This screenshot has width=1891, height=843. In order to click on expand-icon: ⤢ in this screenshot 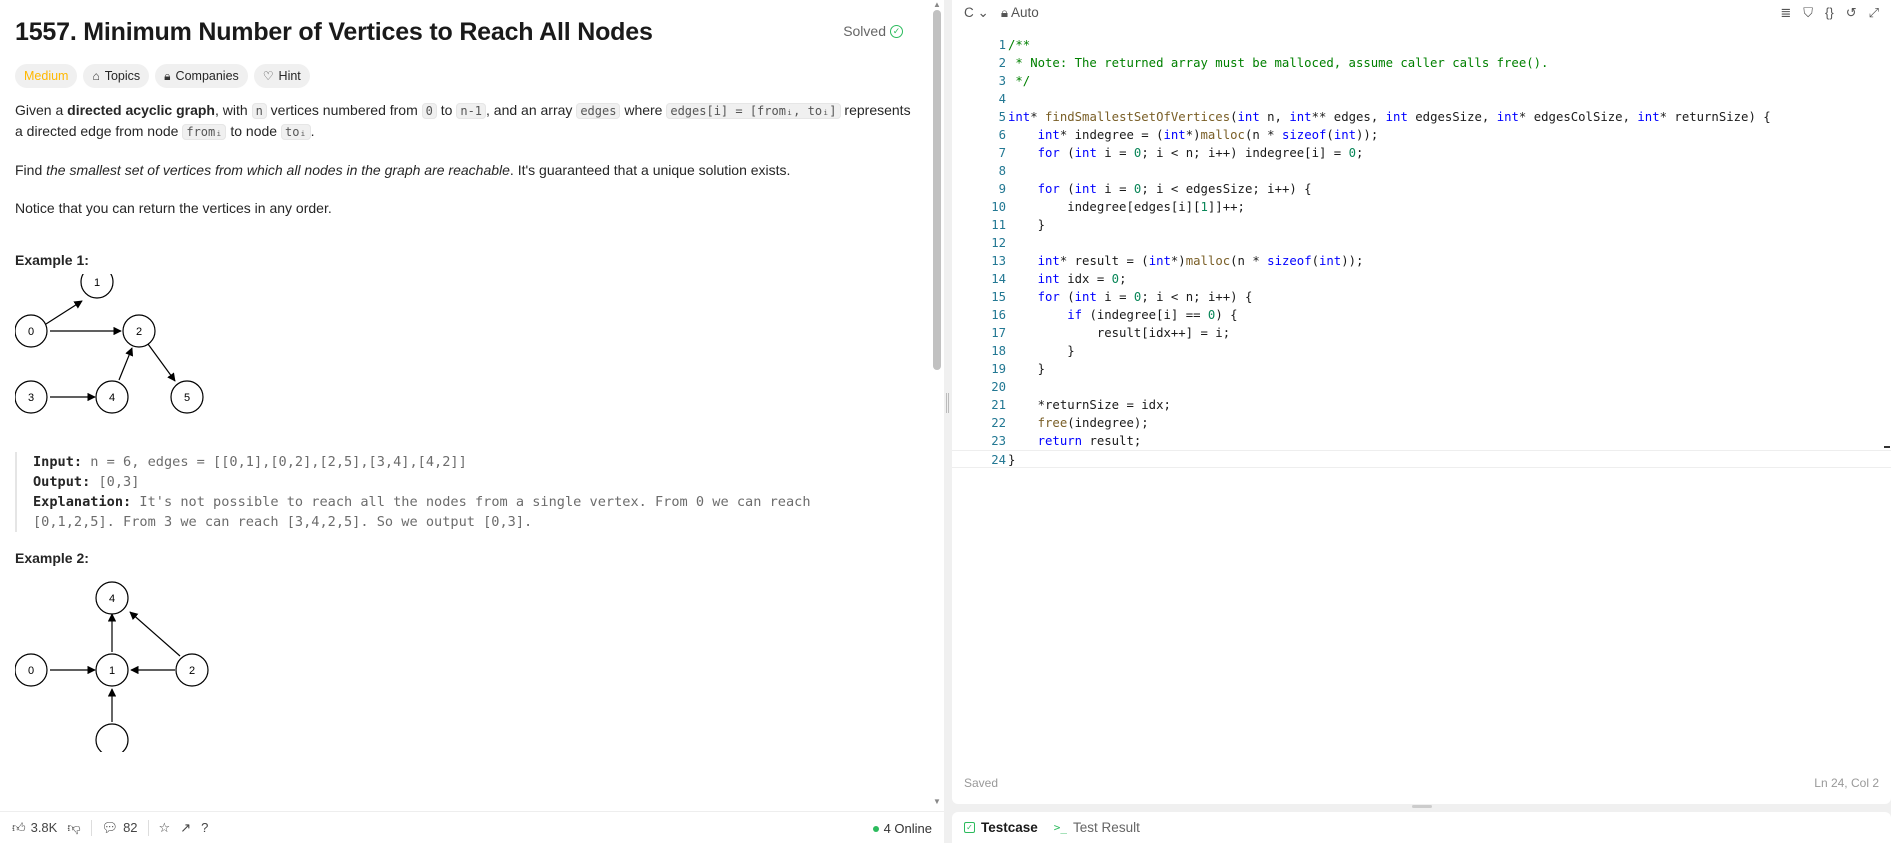, I will do `click(1874, 13)`.